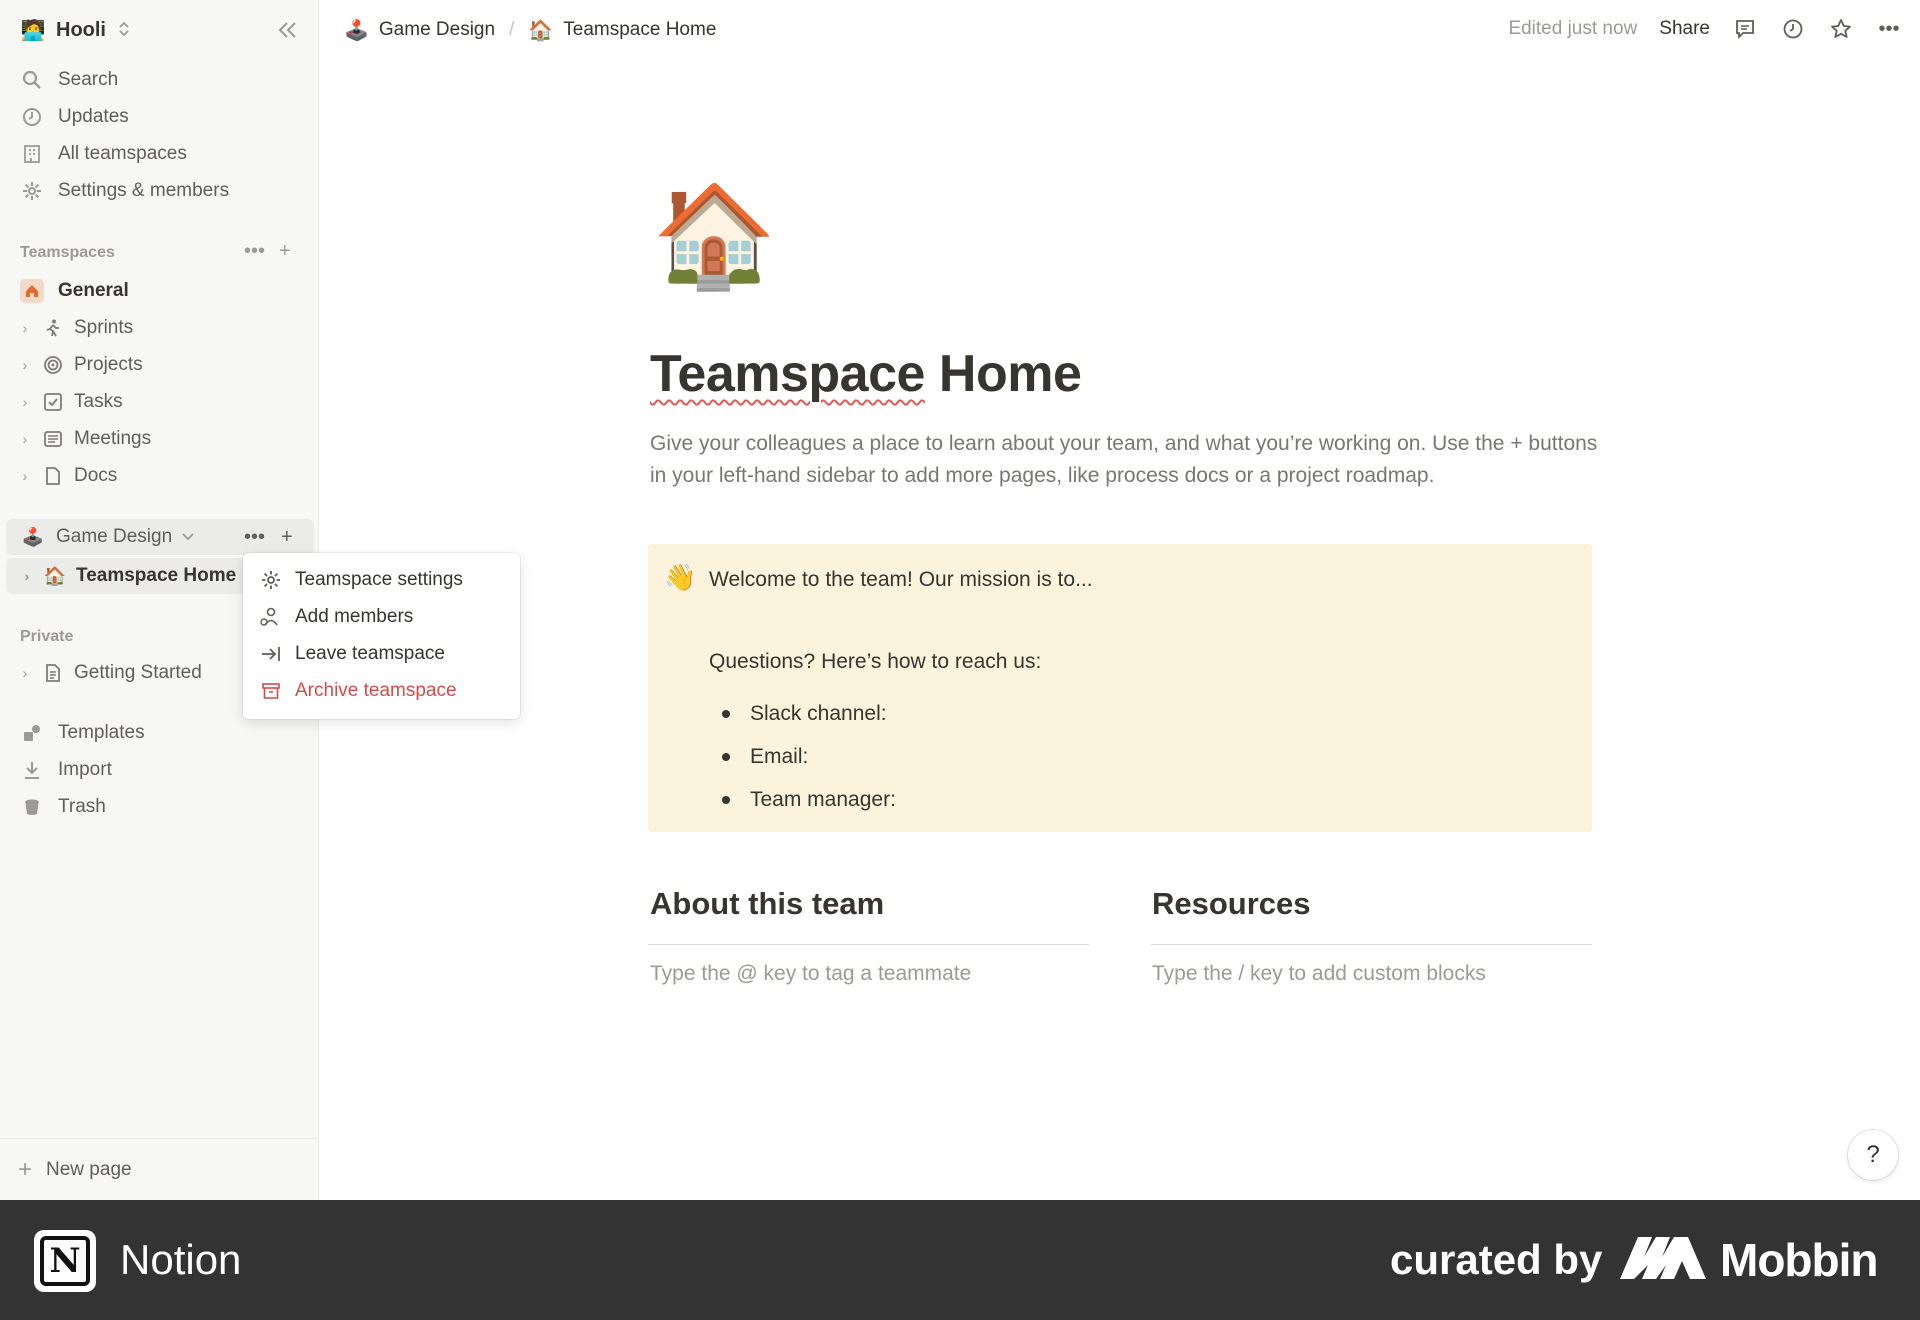 This screenshot has height=1320, width=1920. What do you see at coordinates (356, 30) in the screenshot?
I see `joystick-icon: 🕹️` at bounding box center [356, 30].